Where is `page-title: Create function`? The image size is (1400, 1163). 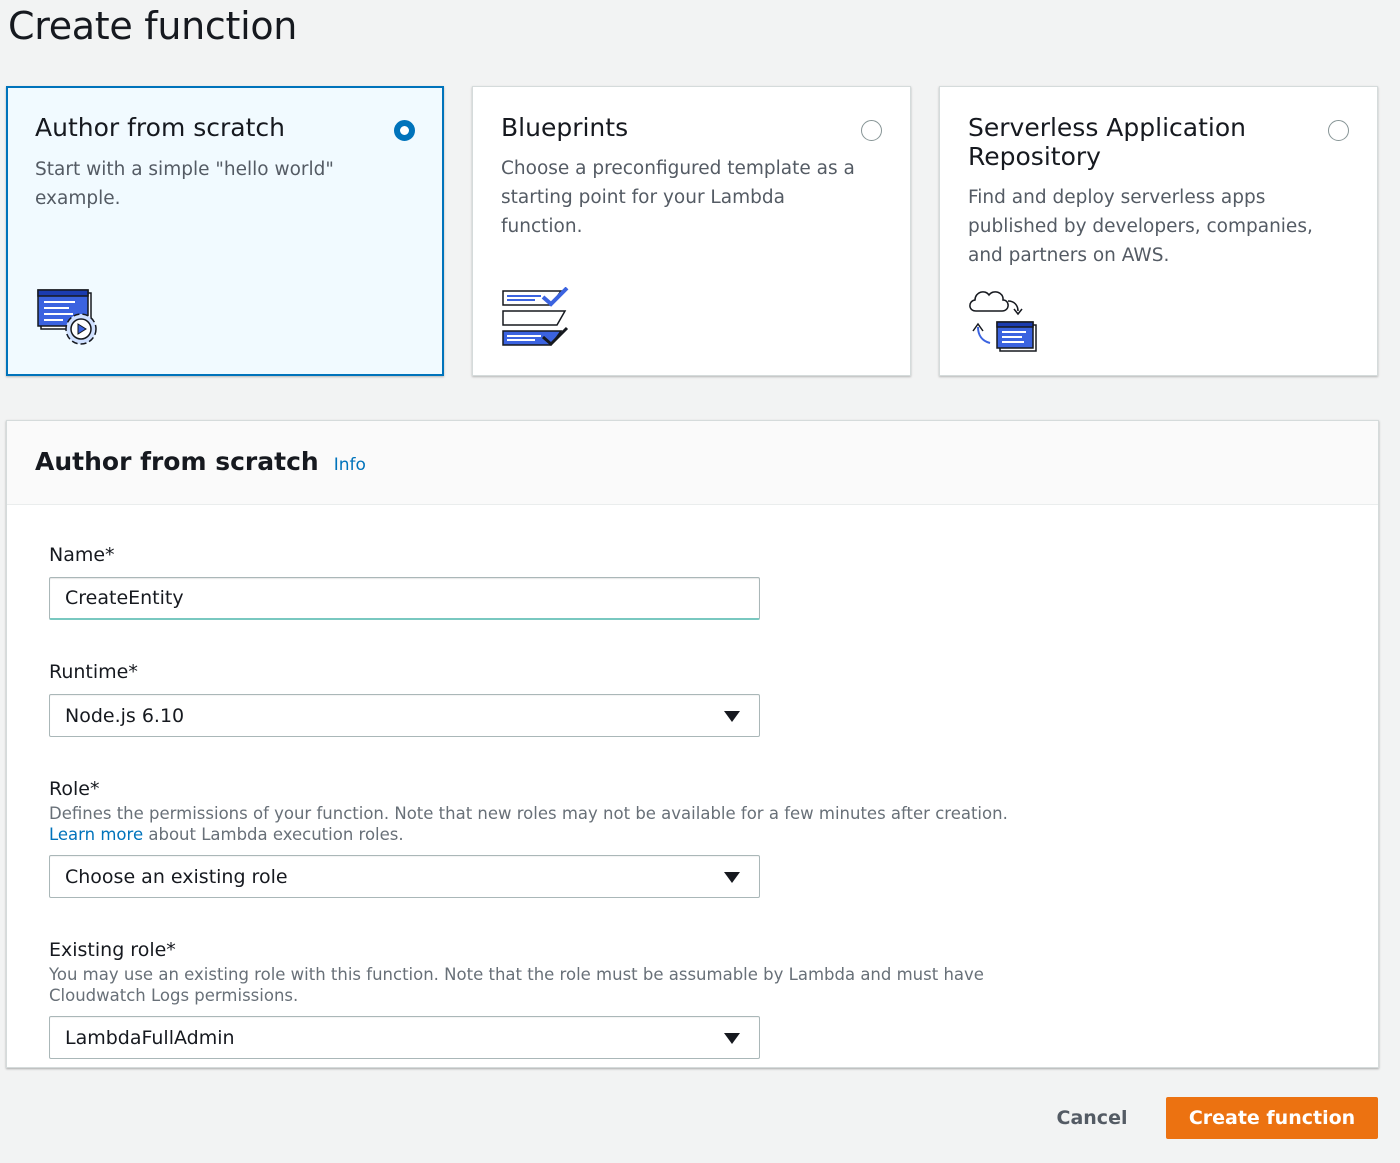
page-title: Create function is located at coordinates (153, 26).